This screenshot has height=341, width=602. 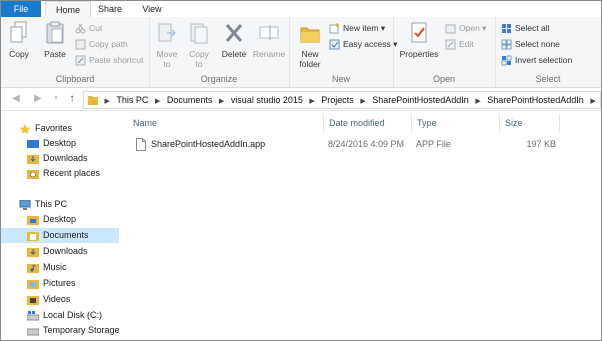 I want to click on tab-view: View, so click(x=152, y=9).